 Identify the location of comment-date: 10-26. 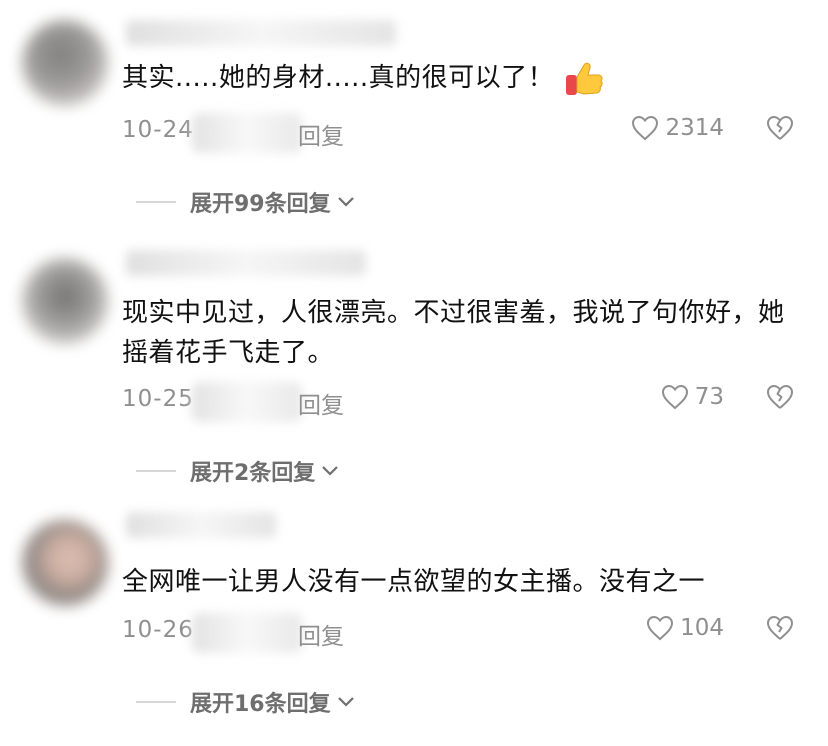
(158, 630).